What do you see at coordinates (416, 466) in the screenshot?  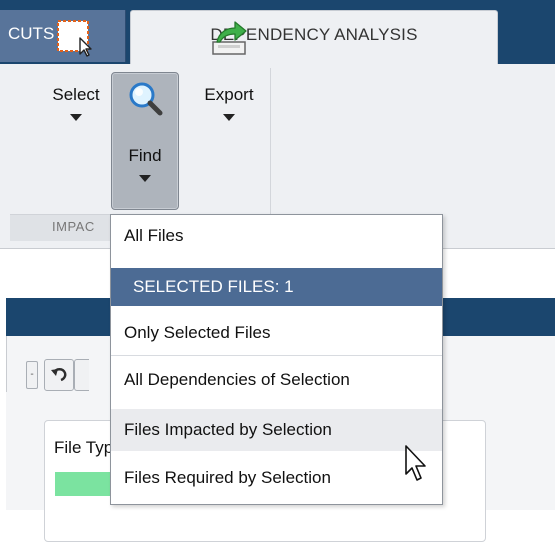 I see `mouse-pointer-icon` at bounding box center [416, 466].